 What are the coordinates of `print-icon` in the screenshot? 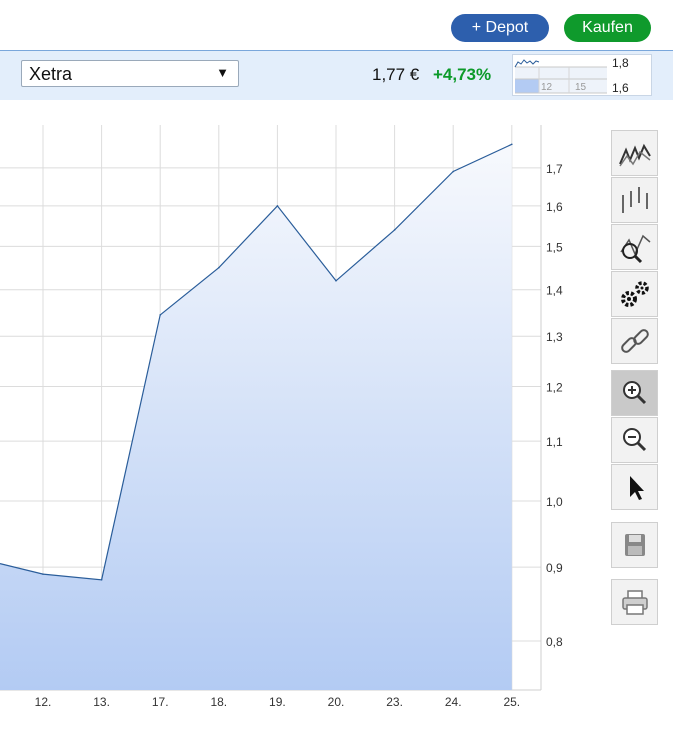 It's located at (634, 602).